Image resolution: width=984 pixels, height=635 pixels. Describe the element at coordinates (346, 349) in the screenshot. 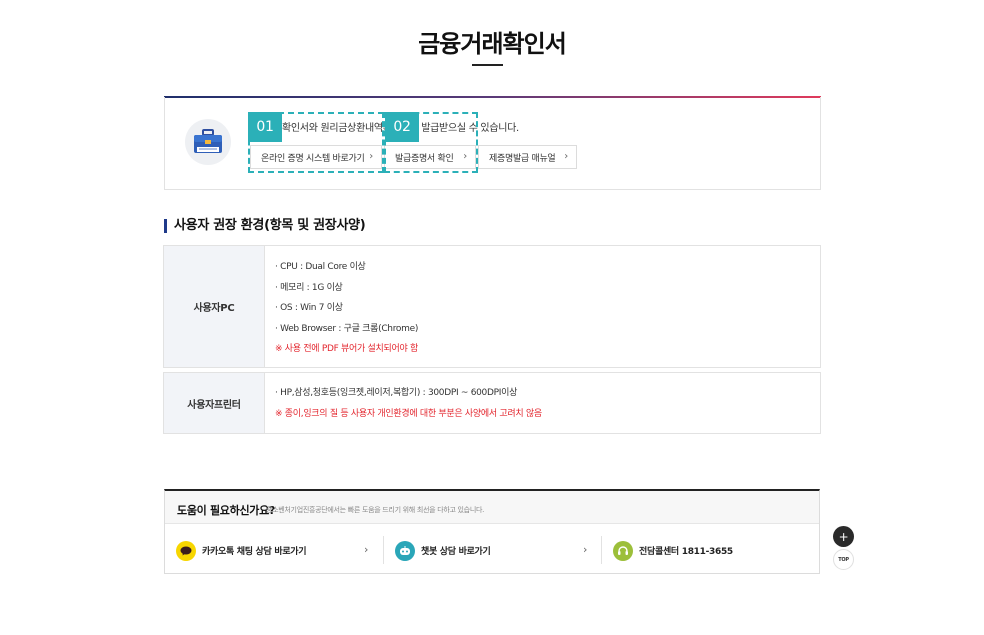

I see `spec-warning: ※ 사용 전에 PDF 뷰어가 설치되어야 함` at that location.